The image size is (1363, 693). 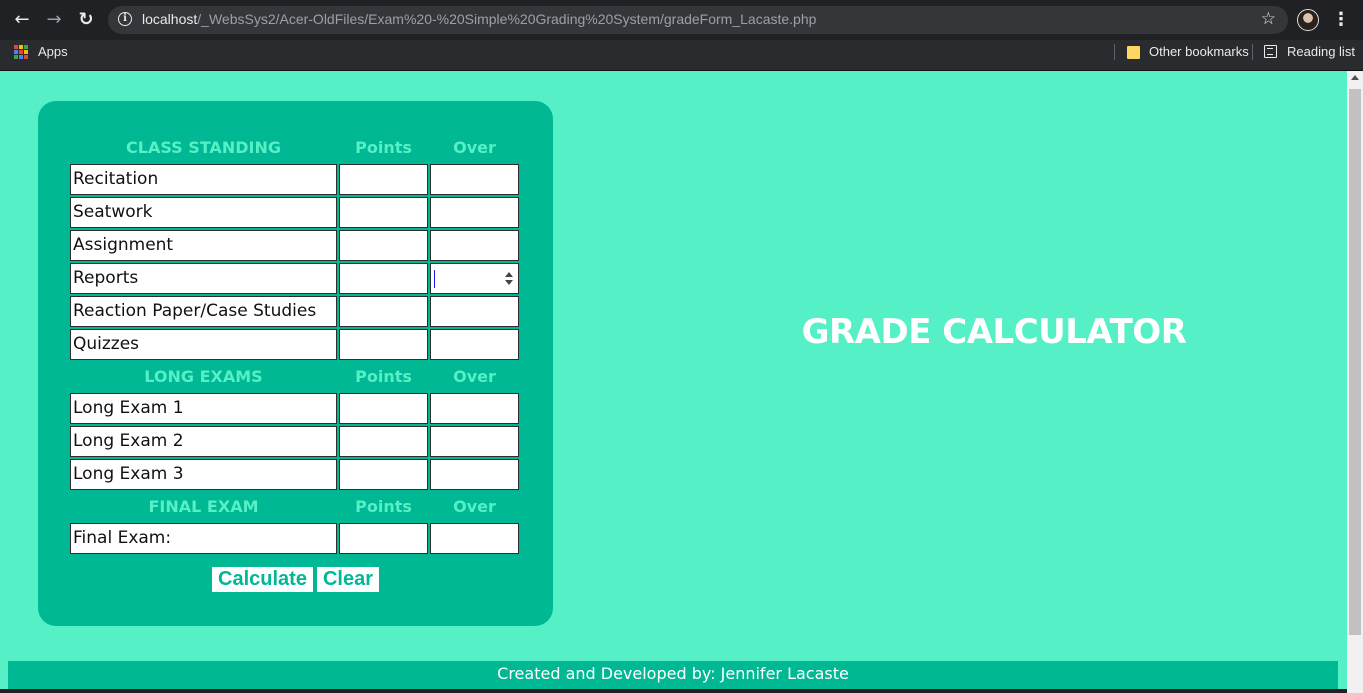 I want to click on seatwork-points-input, so click(x=383, y=212).